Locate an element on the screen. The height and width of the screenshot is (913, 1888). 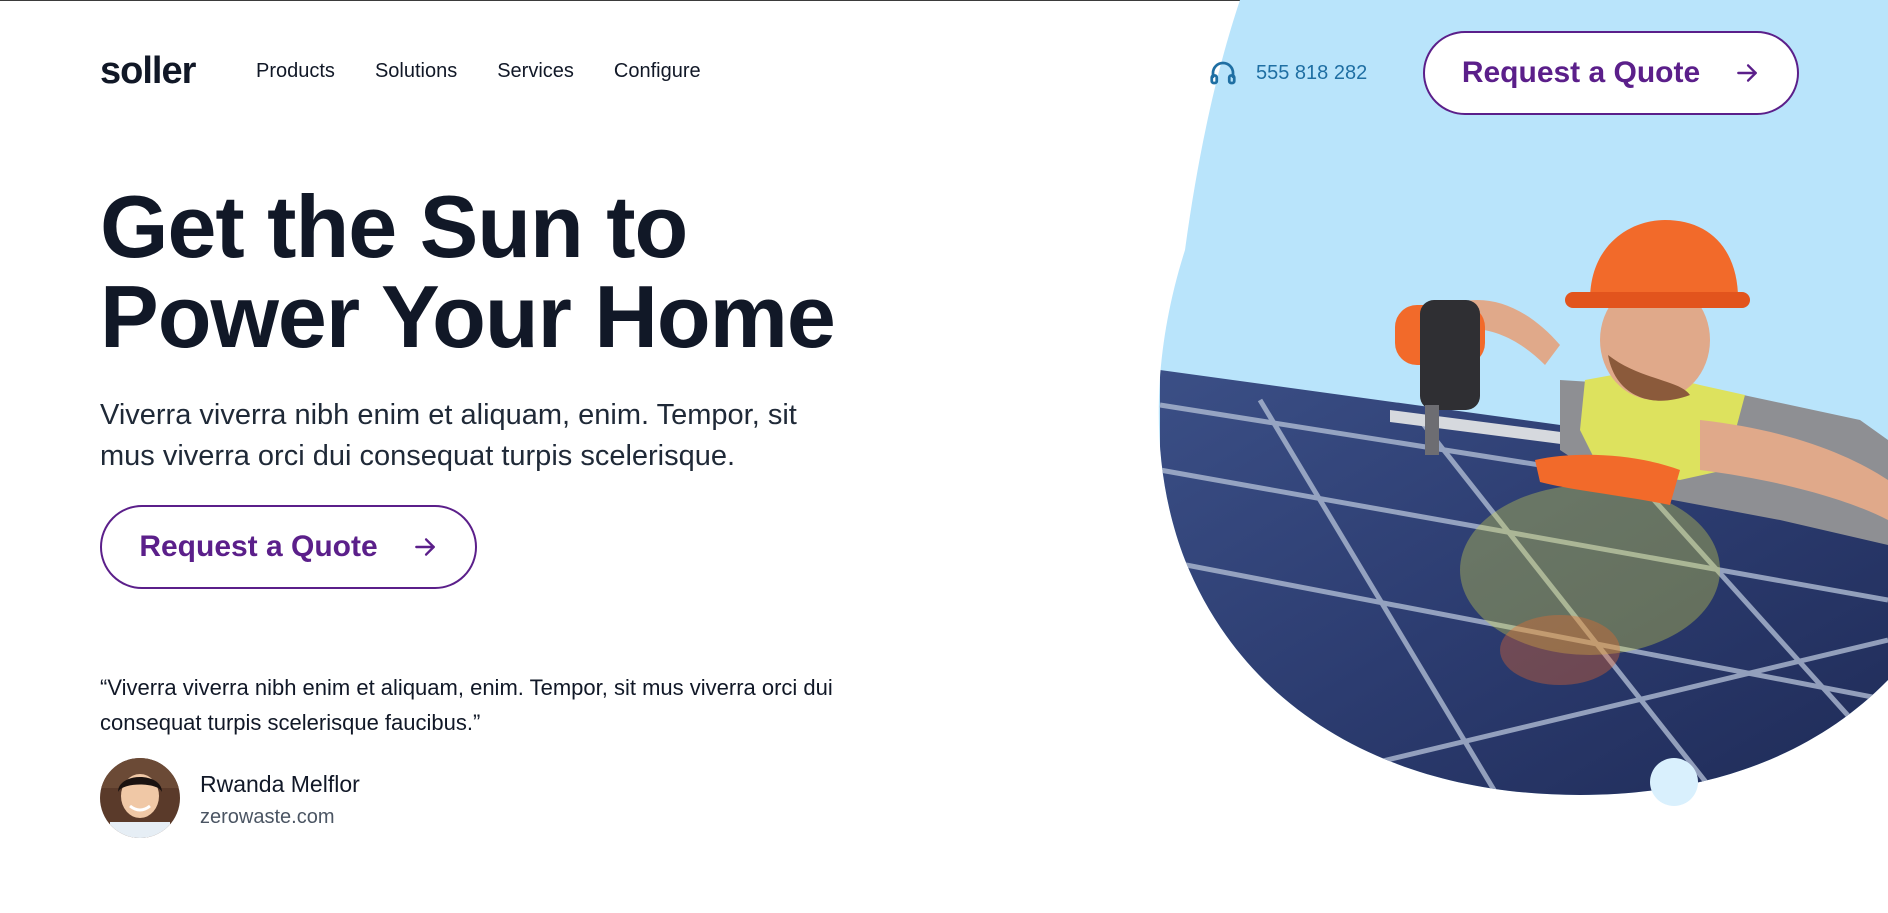
phone-number: 555 818 282 is located at coordinates (1312, 72).